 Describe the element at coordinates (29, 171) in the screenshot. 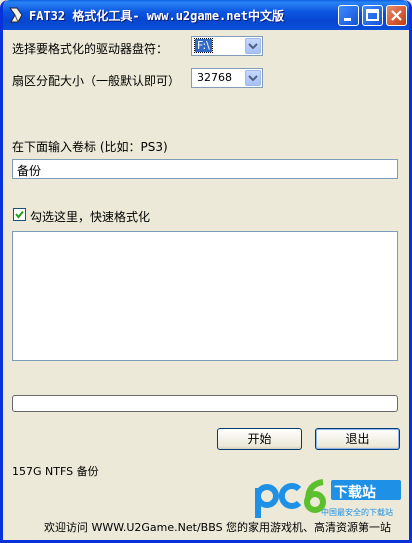

I see `volume-input-value: 备份` at that location.